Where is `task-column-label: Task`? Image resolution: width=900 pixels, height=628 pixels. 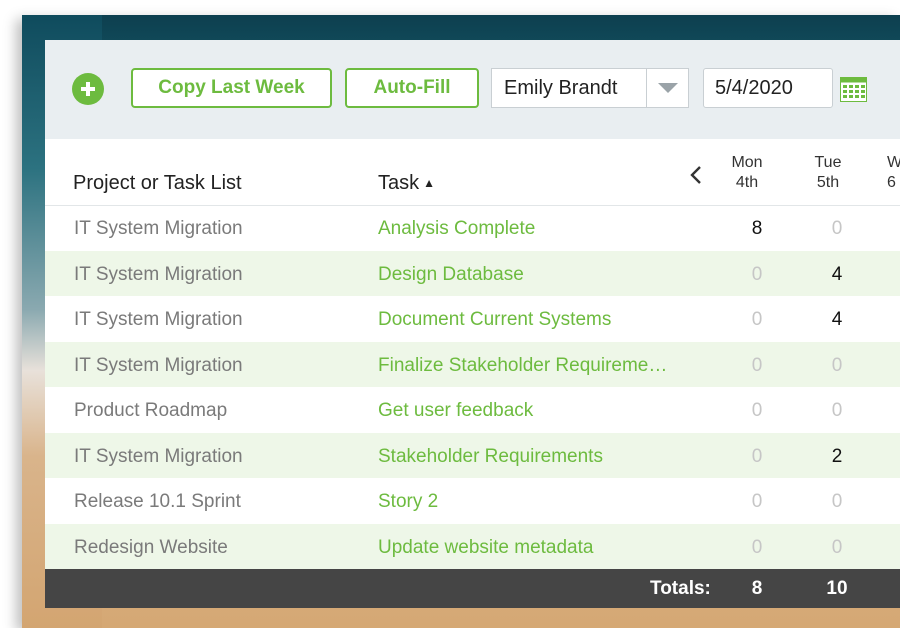 task-column-label: Task is located at coordinates (399, 183).